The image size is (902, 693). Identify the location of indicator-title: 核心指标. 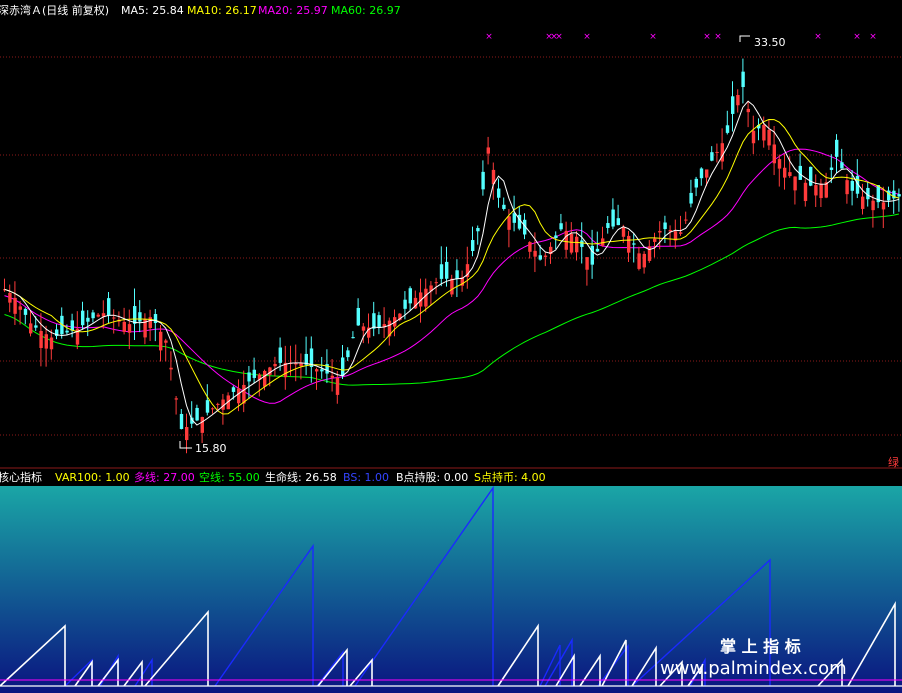
(21, 477).